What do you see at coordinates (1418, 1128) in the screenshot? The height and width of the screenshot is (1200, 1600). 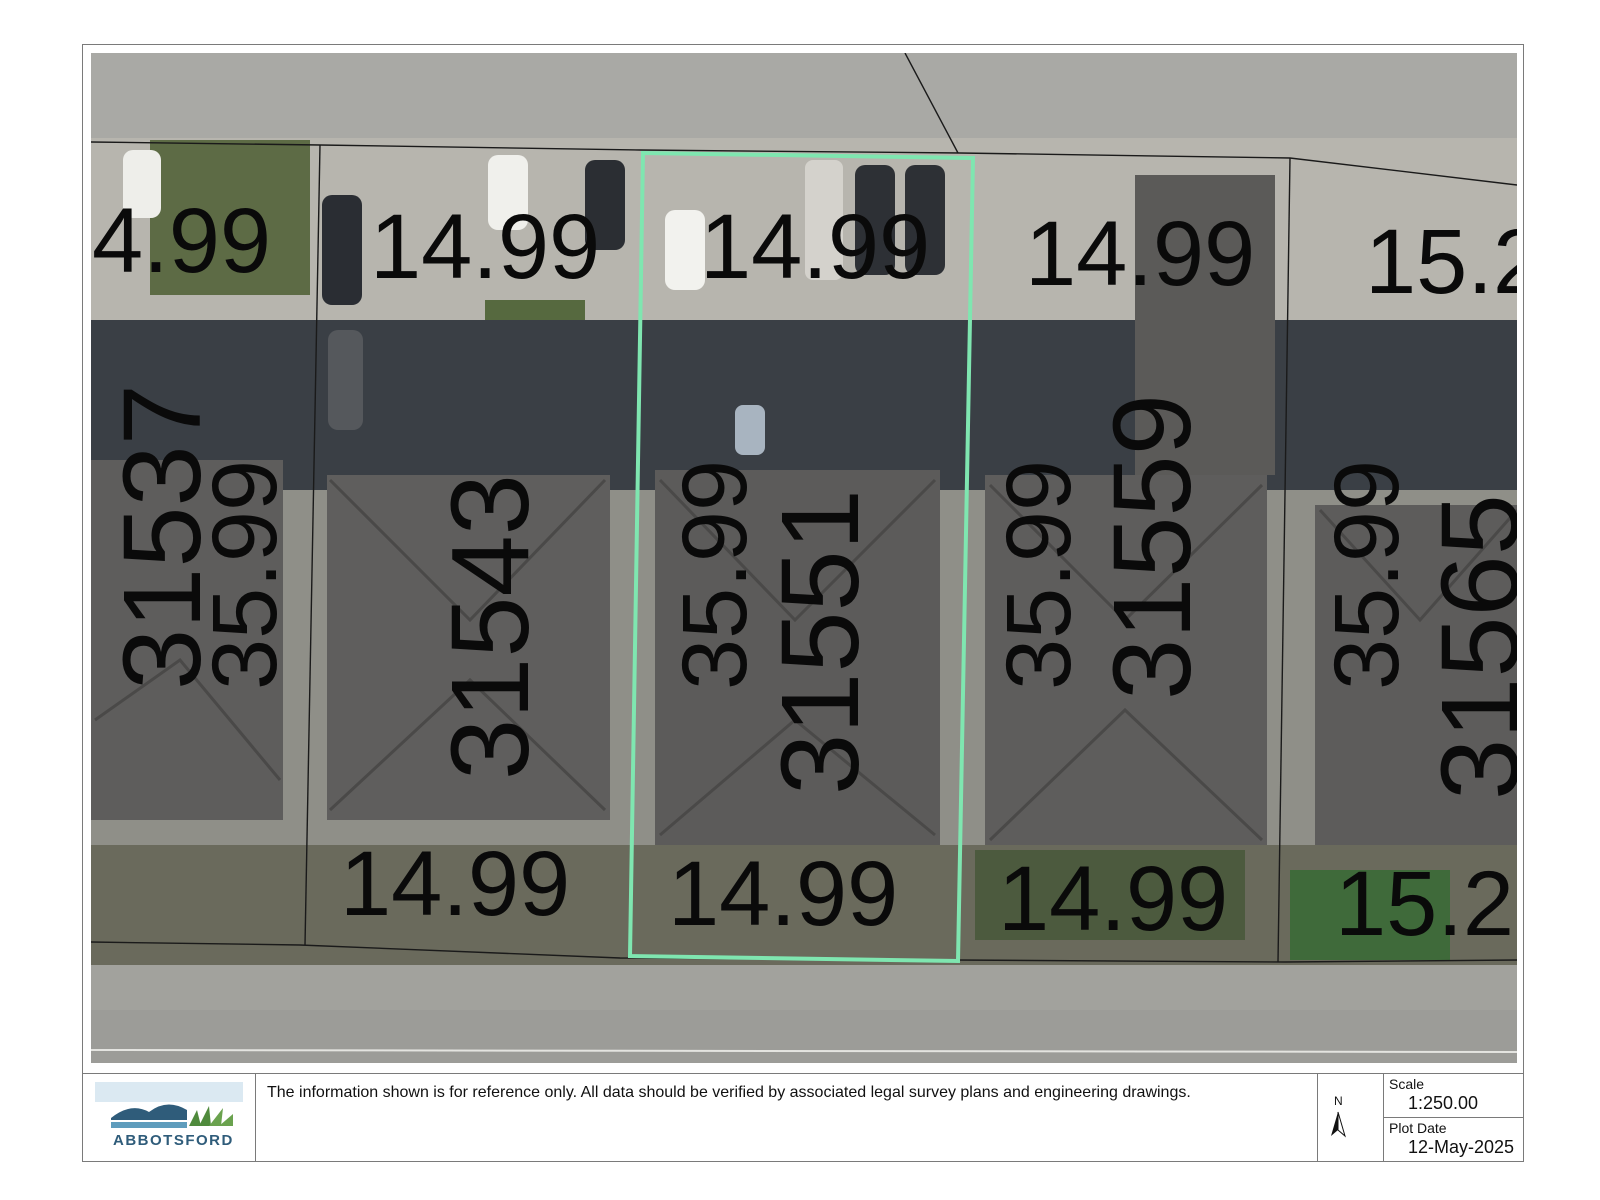 I see `plot-date-label: Plot Date` at bounding box center [1418, 1128].